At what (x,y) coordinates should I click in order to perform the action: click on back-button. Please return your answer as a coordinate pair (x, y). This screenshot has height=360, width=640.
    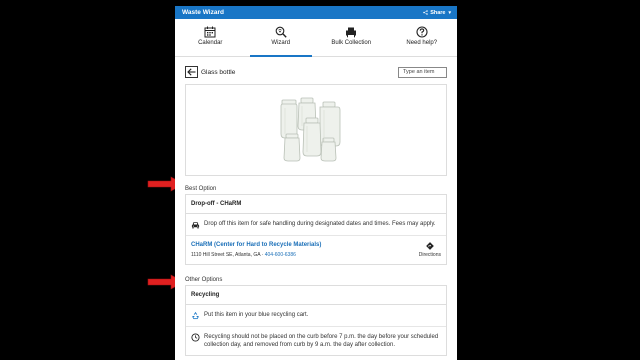
    Looking at the image, I should click on (191, 72).